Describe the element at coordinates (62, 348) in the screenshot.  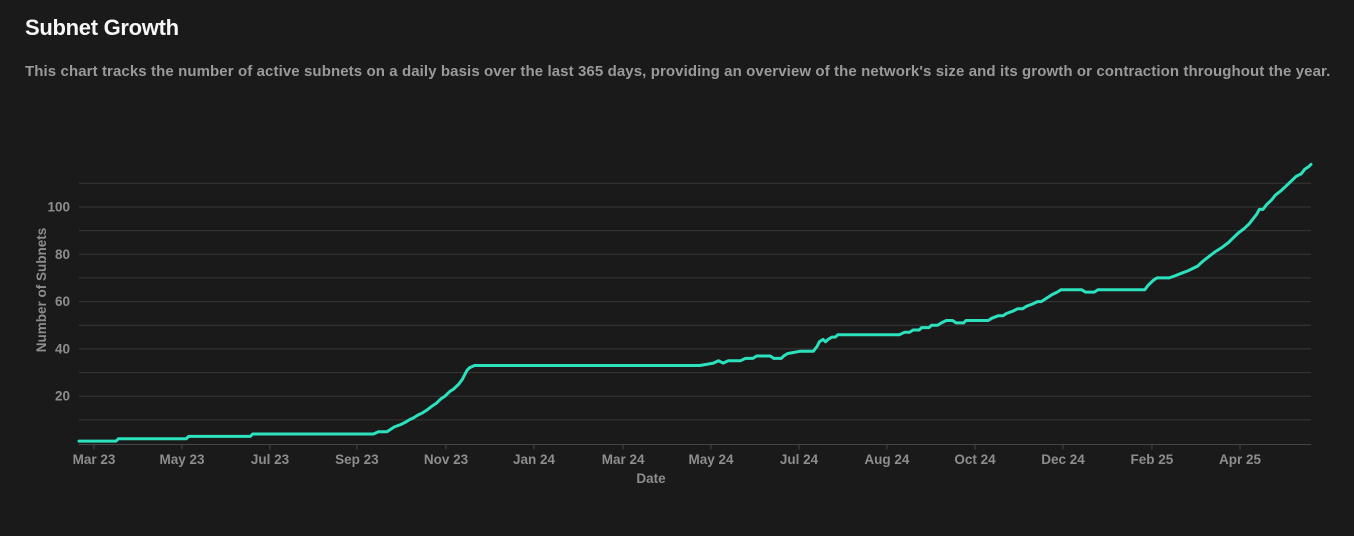
I see `y-tick-label: 40` at that location.